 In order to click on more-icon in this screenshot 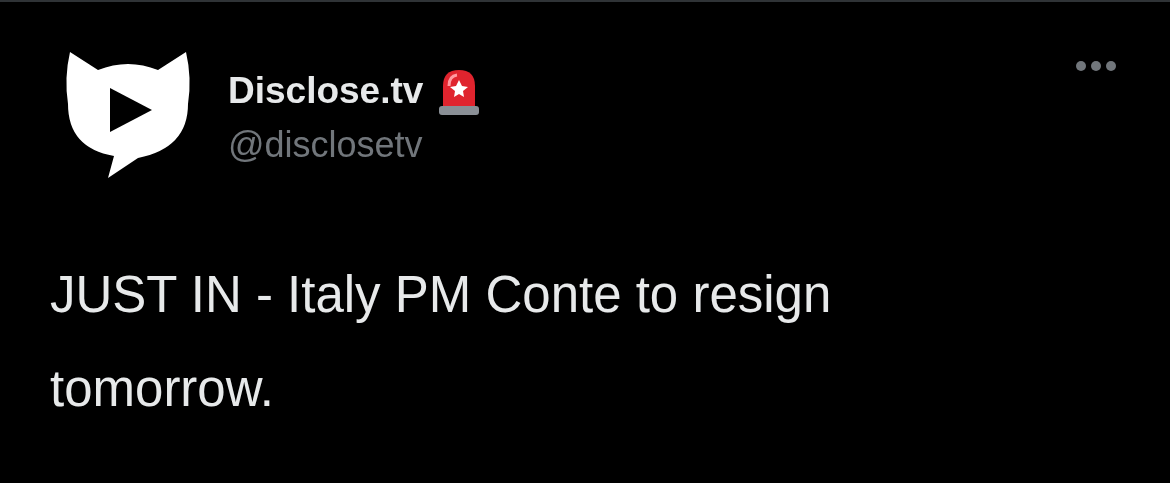, I will do `click(1096, 66)`.